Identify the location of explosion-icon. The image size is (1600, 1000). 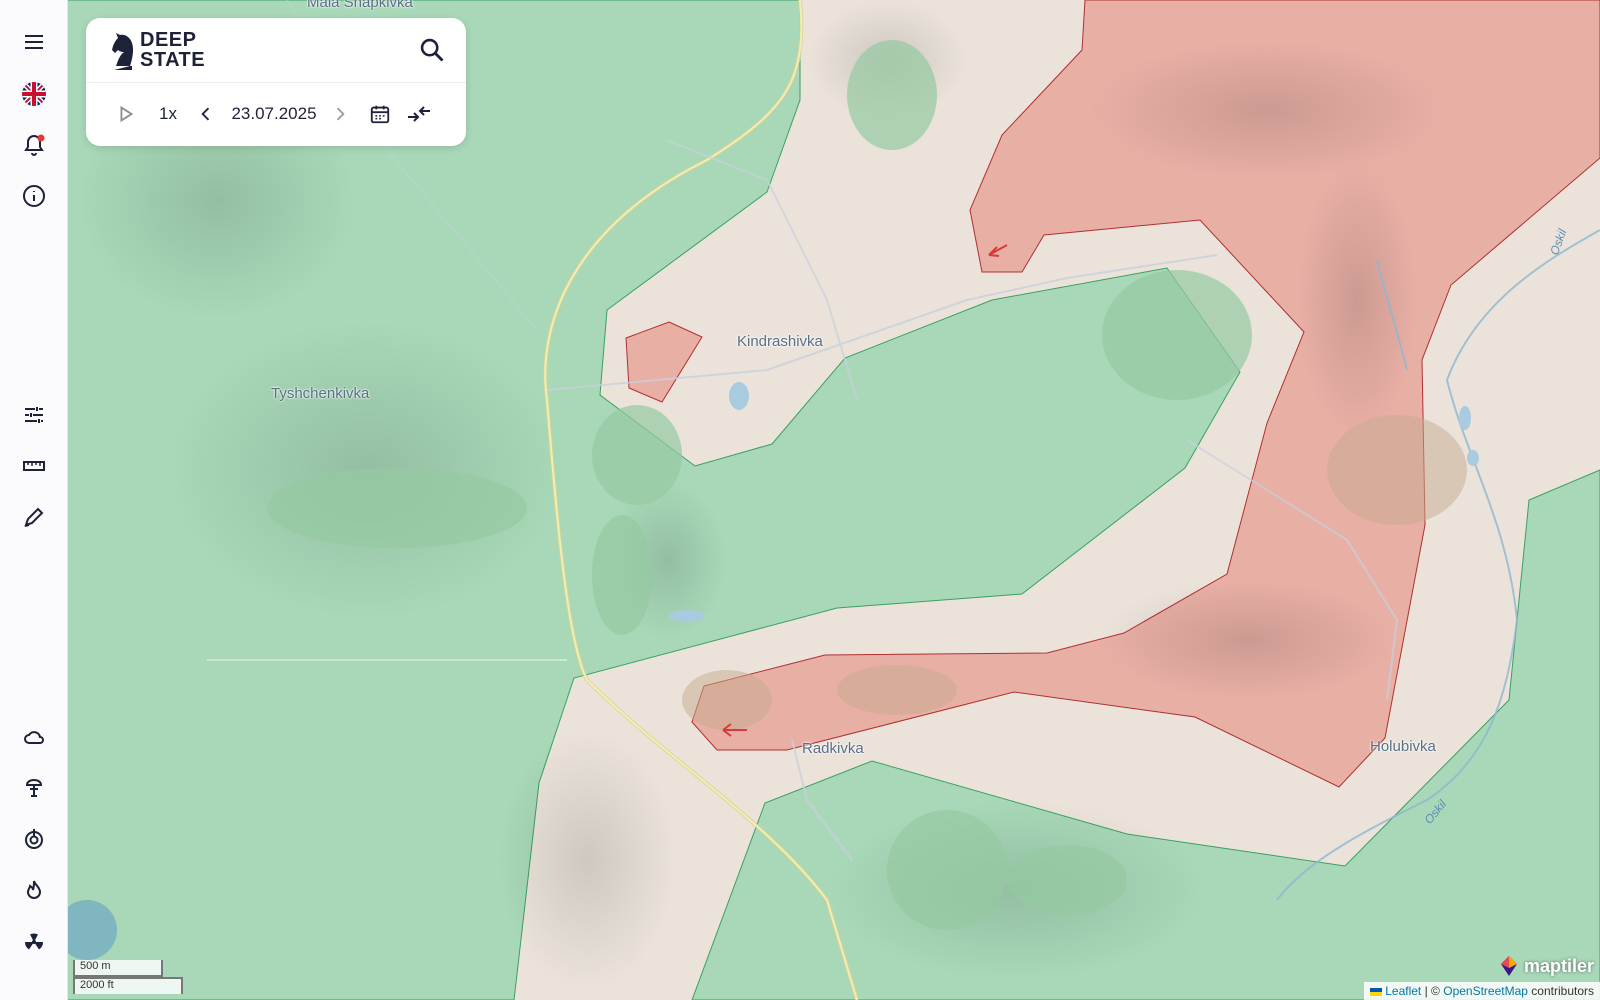
(34, 787).